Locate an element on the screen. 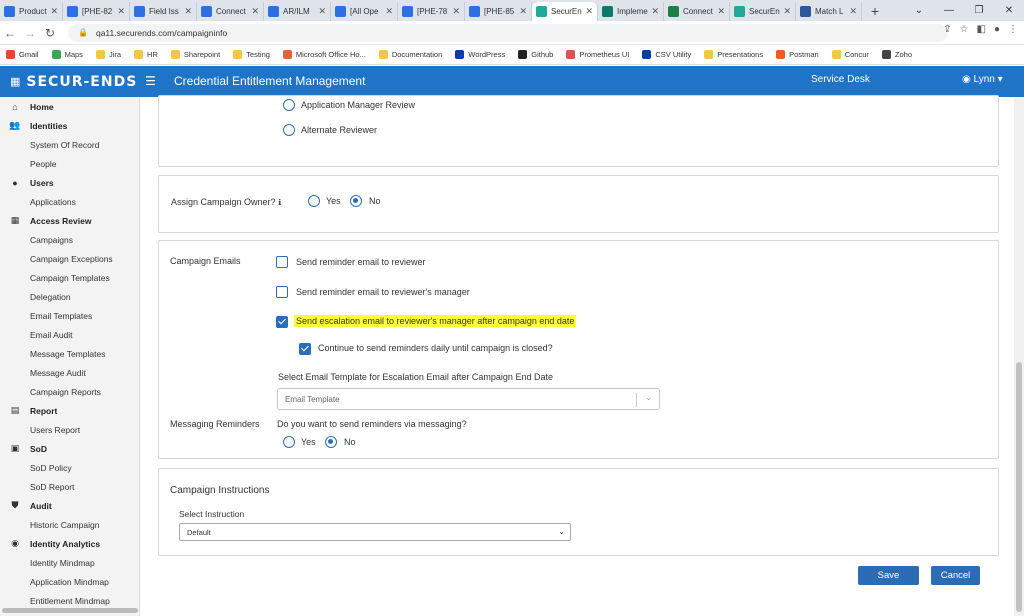 The width and height of the screenshot is (1024, 616). escalation-checkbox is located at coordinates (282, 322).